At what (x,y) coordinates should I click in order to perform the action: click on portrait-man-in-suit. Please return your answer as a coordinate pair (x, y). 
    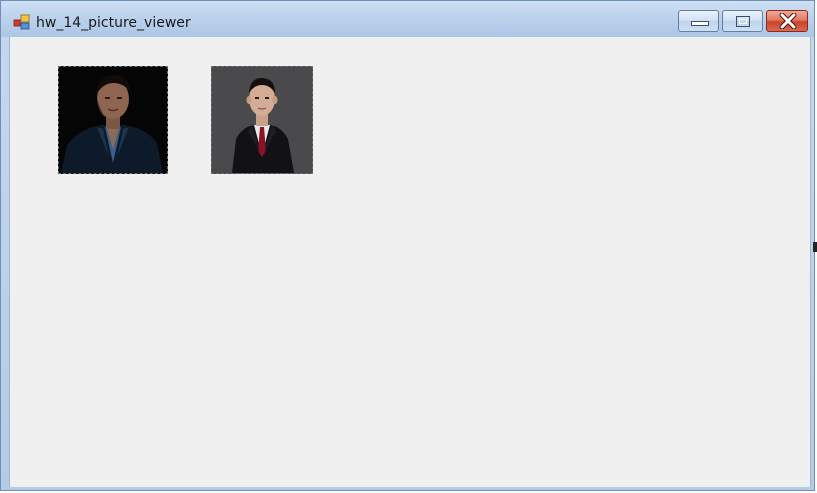
    Looking at the image, I should click on (262, 120).